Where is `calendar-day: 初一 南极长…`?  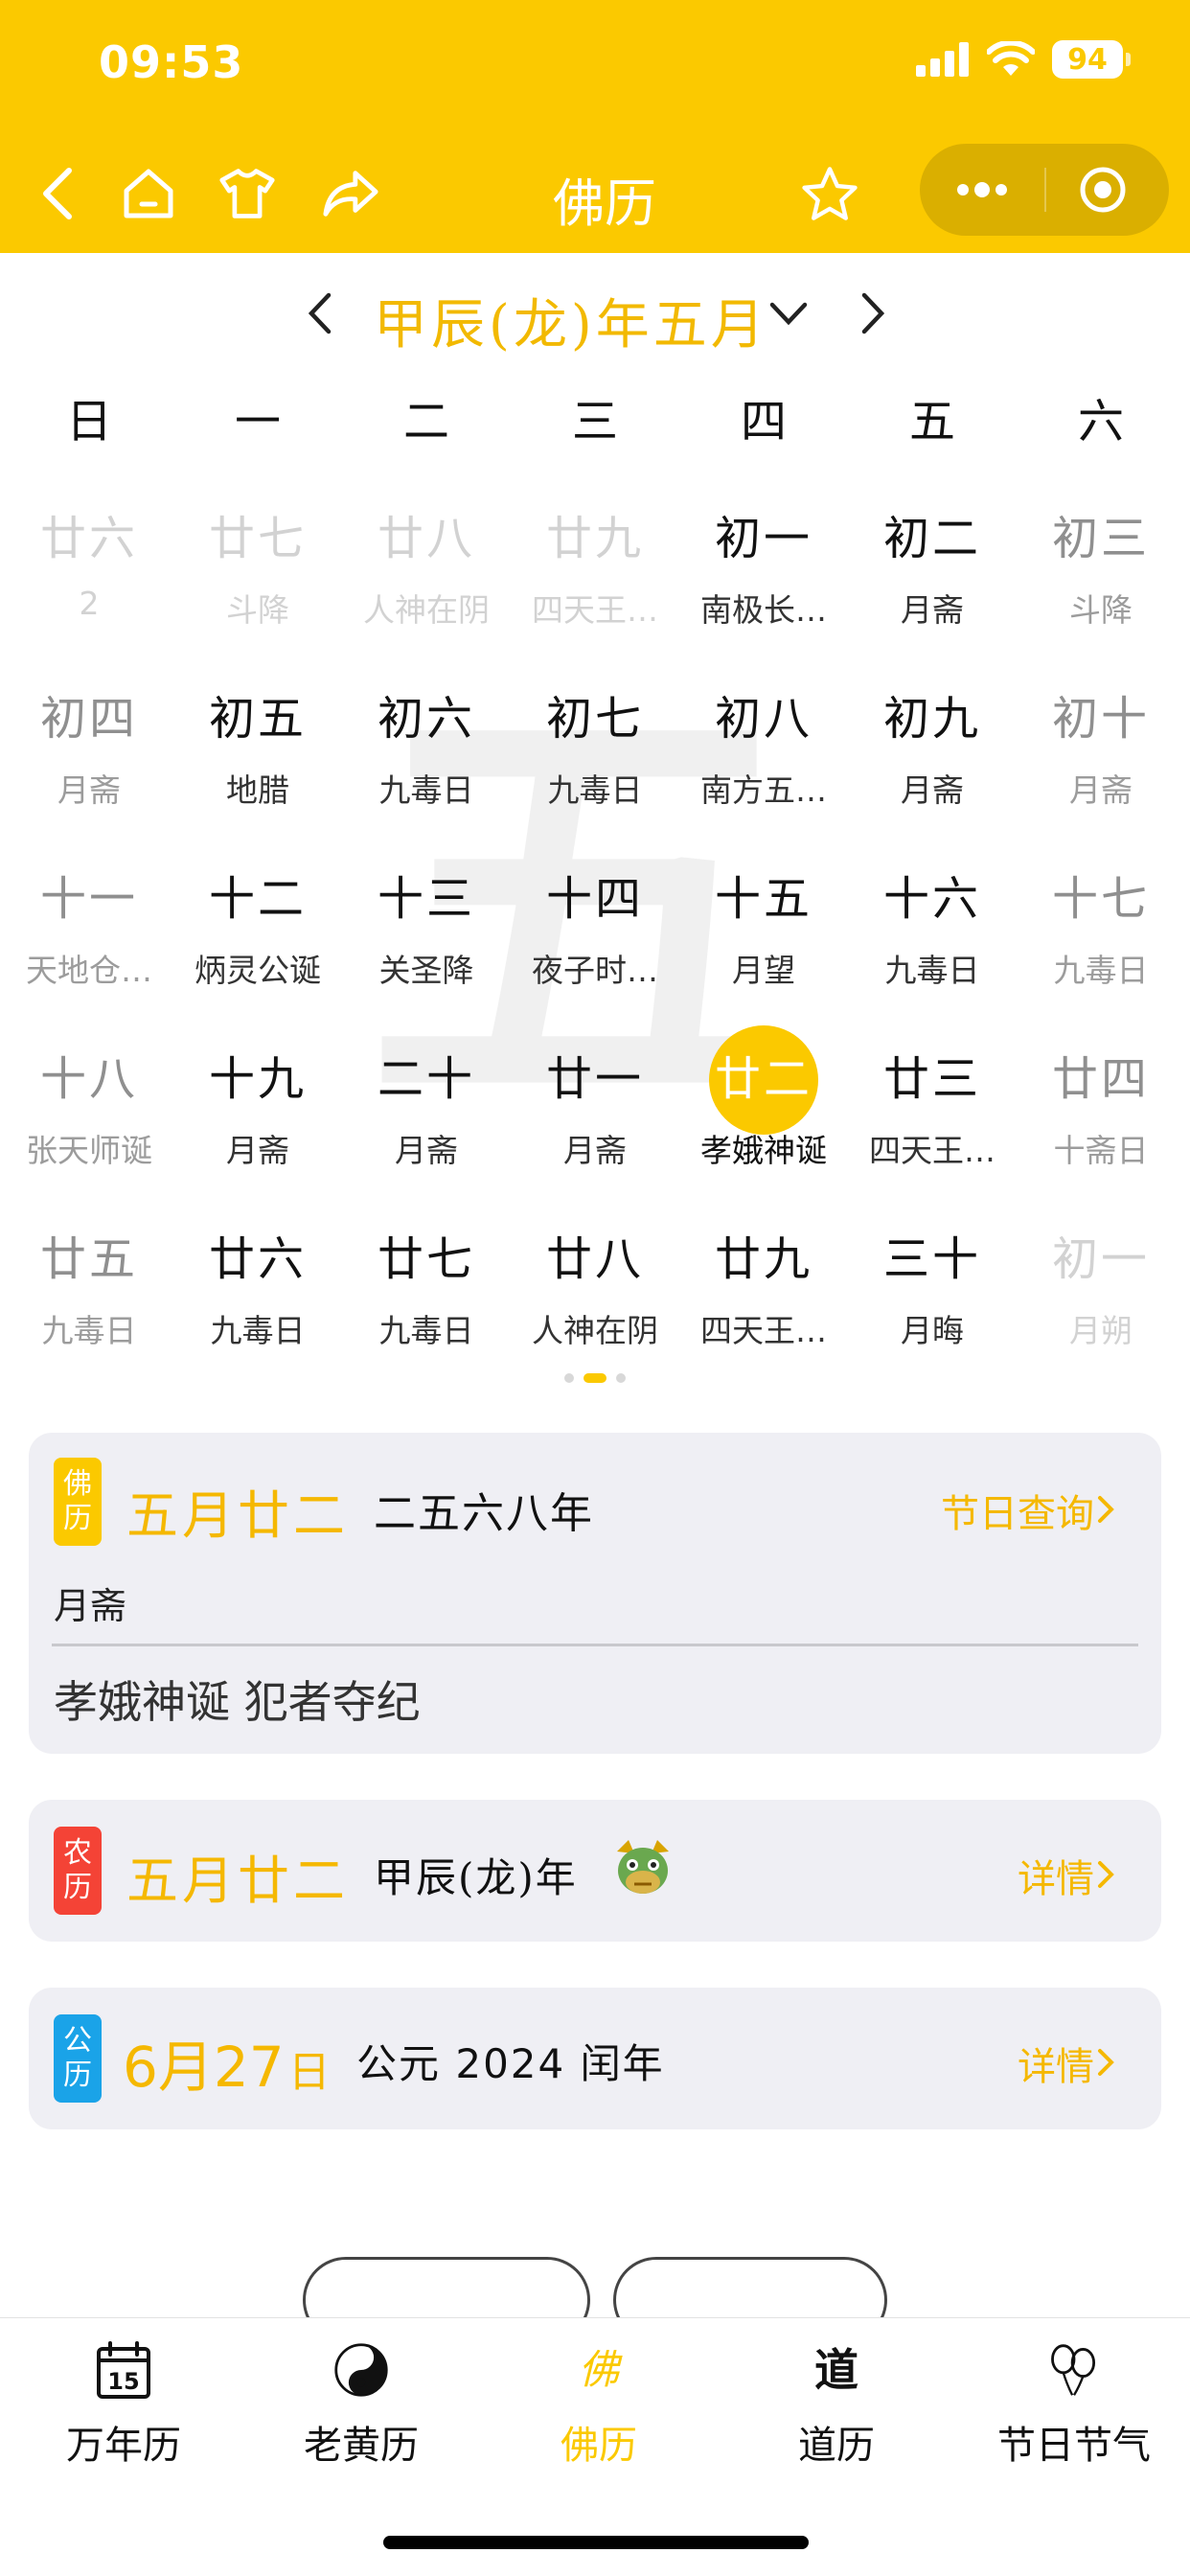 calendar-day: 初一 南极长… is located at coordinates (763, 575).